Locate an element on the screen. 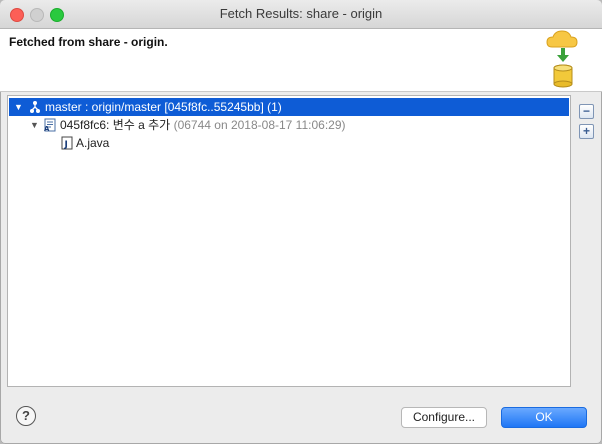  title-bar: Fetch Results: share - origin is located at coordinates (301, 14).